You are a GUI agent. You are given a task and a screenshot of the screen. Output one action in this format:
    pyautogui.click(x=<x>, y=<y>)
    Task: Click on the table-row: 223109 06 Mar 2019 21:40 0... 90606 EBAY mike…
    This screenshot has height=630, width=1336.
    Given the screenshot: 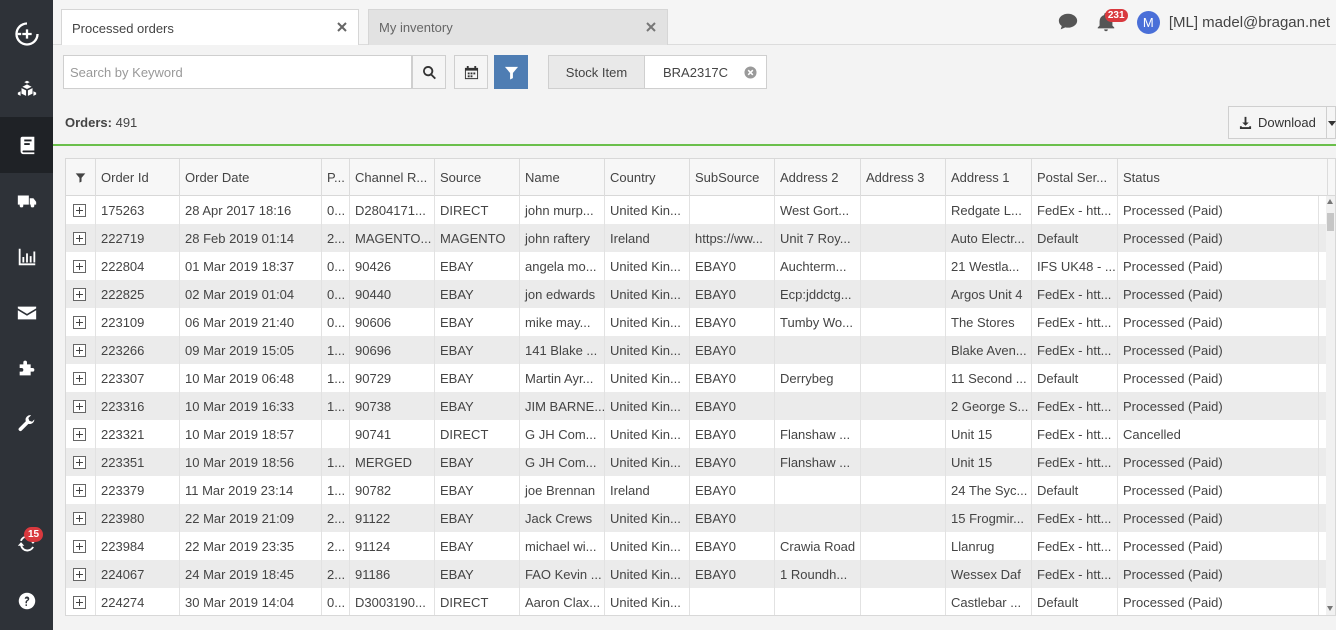 What is the action you would take?
    pyautogui.click(x=697, y=322)
    